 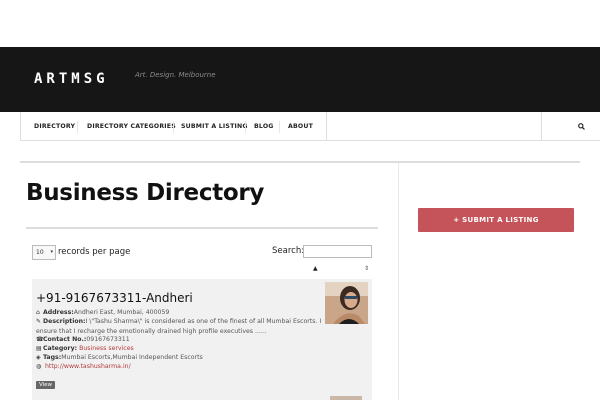 What do you see at coordinates (51, 252) in the screenshot?
I see `chevron-down-icon: ▾` at bounding box center [51, 252].